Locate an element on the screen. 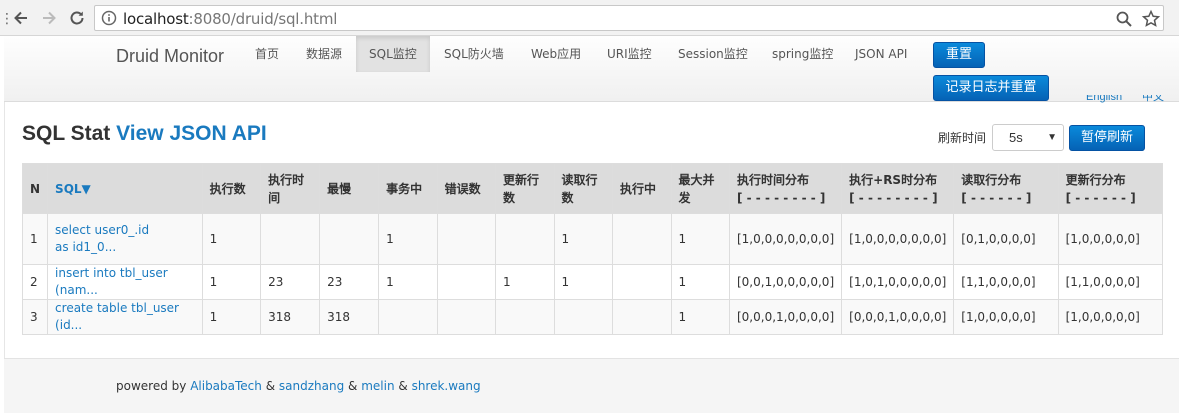  nav-item-sql: SQL监控 is located at coordinates (393, 54).